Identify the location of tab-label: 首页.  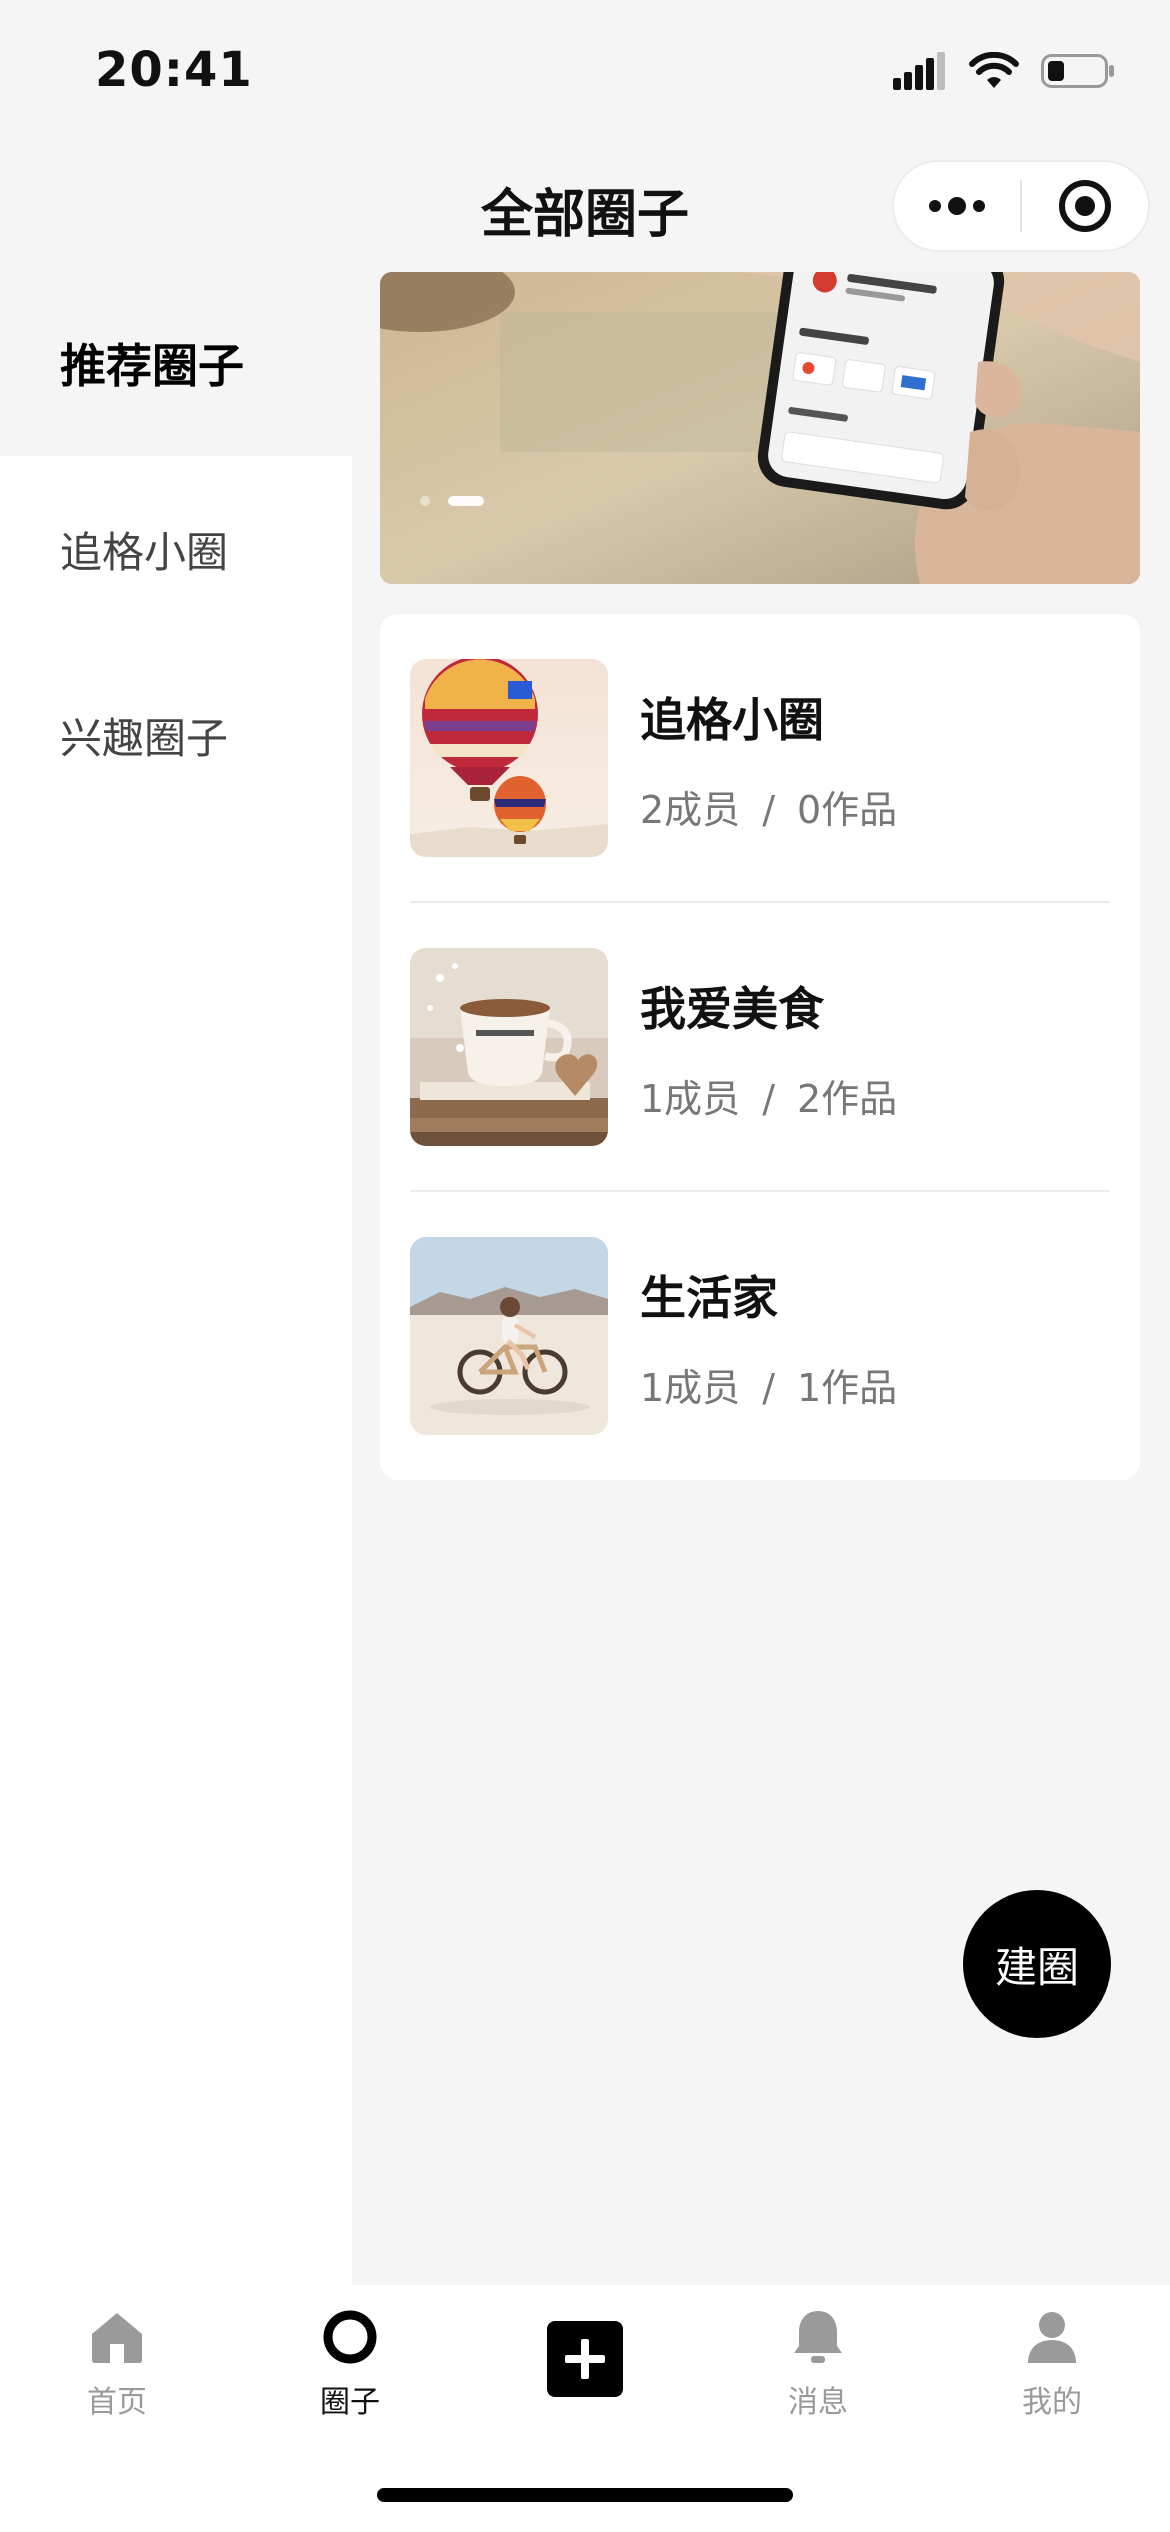
(117, 2402).